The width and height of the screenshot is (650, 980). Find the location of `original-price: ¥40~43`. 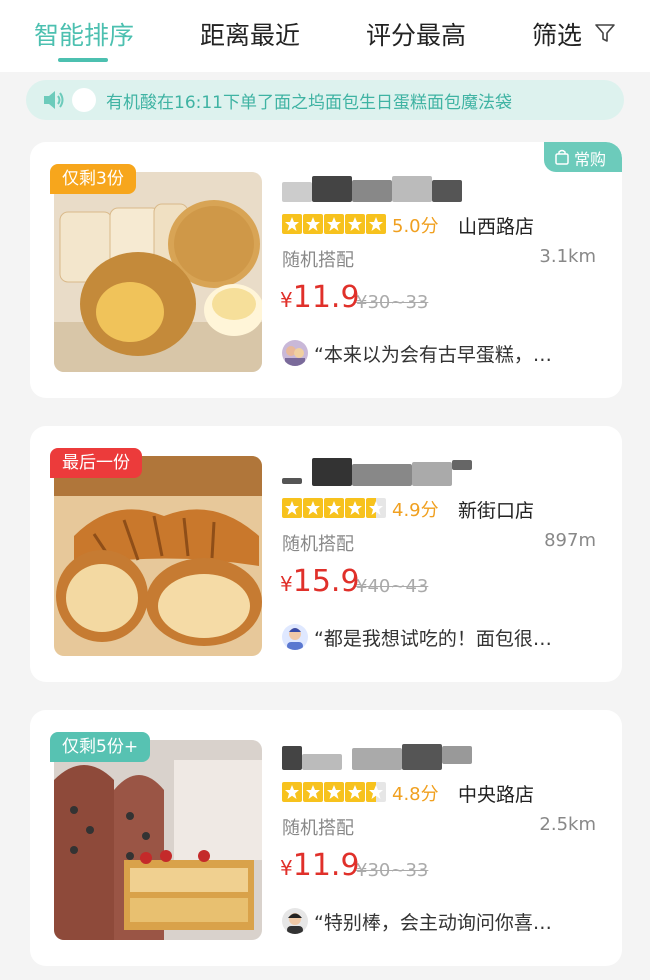

original-price: ¥40~43 is located at coordinates (392, 586).